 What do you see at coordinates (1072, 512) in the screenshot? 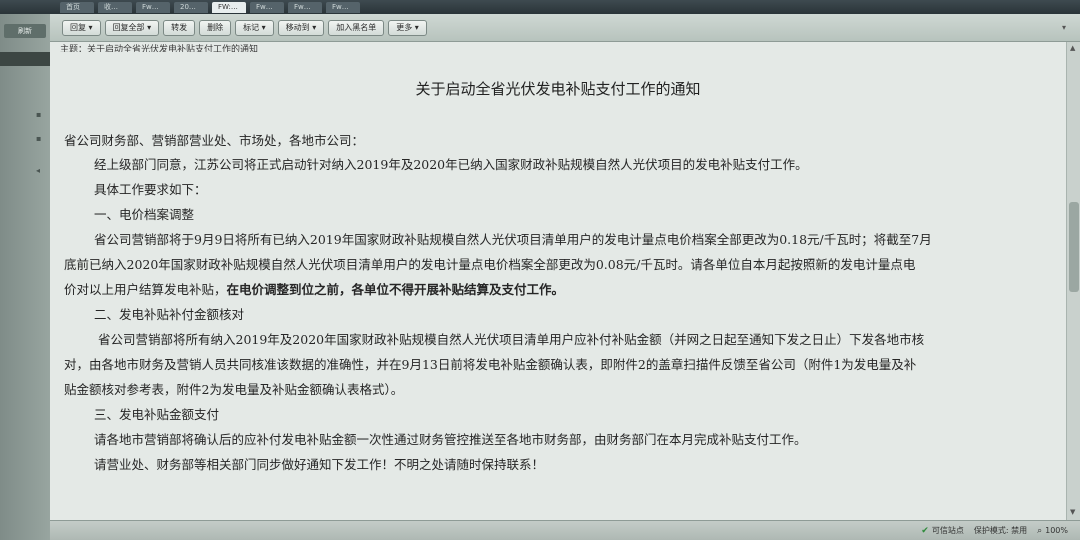
I see `scroll-down-icon: ▼` at bounding box center [1072, 512].